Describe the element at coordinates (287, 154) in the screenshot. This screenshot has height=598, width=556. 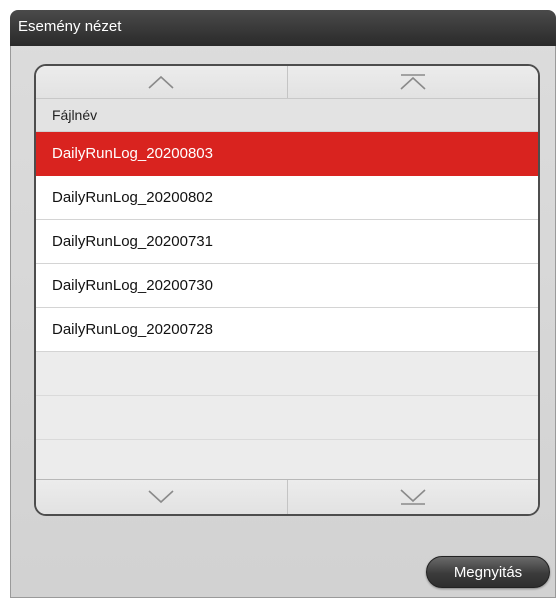
I see `file-list-item-selected: DailyRunLog_20200803` at that location.